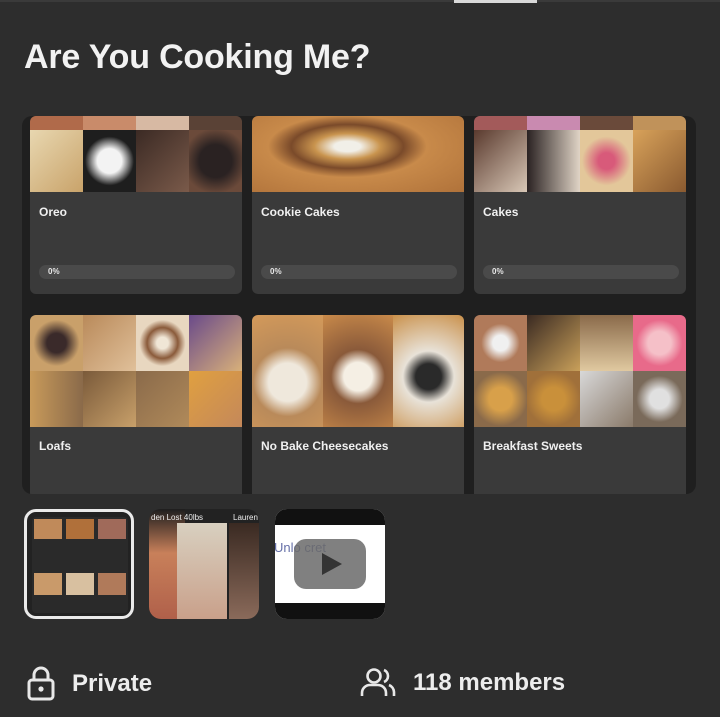  What do you see at coordinates (246, 517) in the screenshot?
I see `promo-caption-right: Lauren Lo` at bounding box center [246, 517].